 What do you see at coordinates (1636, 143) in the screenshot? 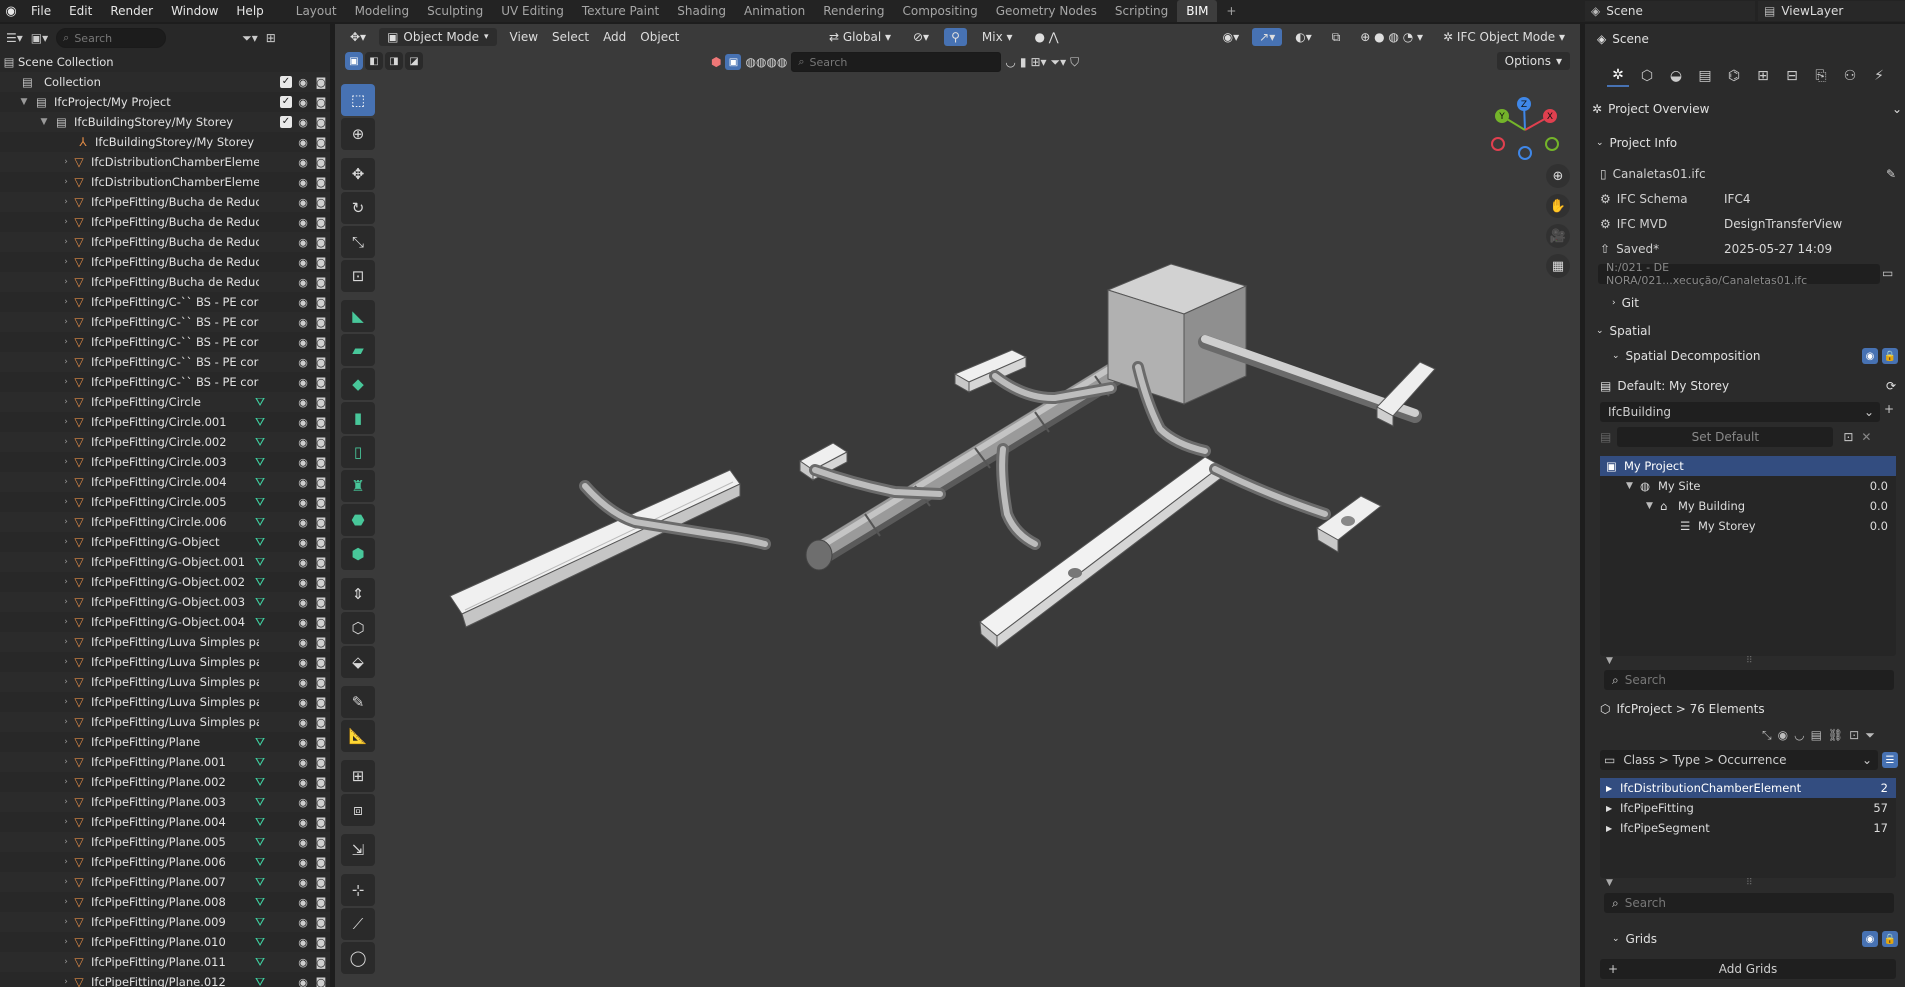
I see `project-info-header: ⌄ Project Info` at bounding box center [1636, 143].